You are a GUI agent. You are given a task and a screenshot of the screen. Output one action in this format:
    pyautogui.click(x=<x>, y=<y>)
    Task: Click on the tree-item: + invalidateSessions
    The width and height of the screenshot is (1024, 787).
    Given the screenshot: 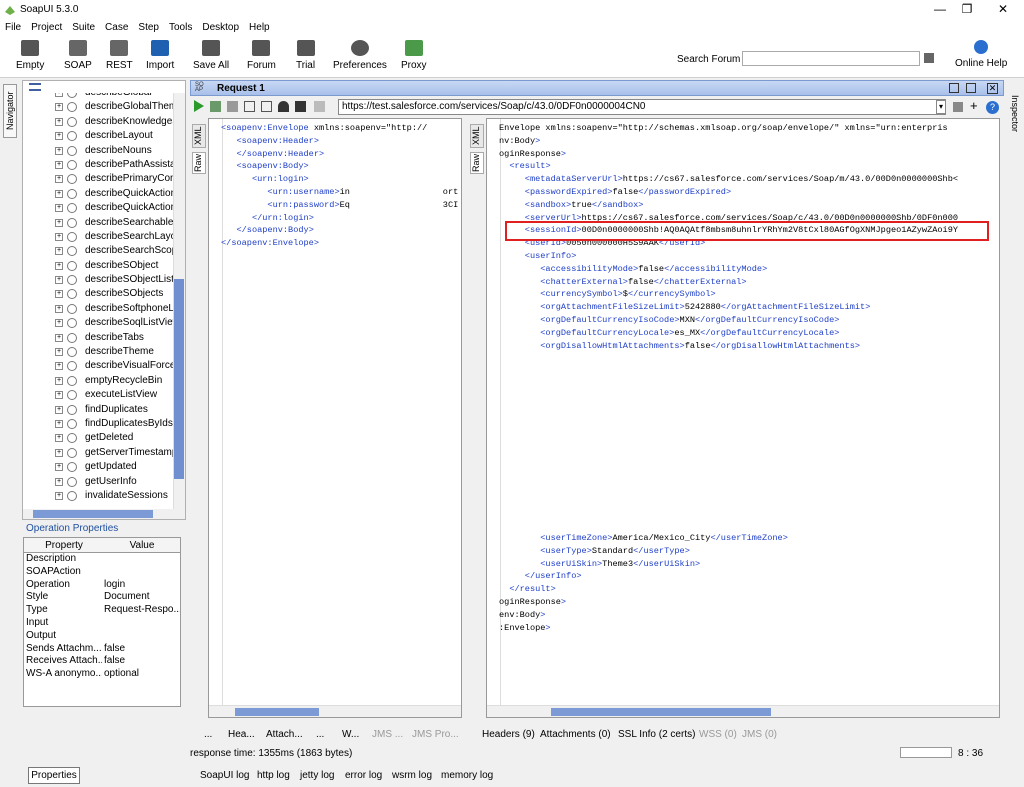 What is the action you would take?
    pyautogui.click(x=98, y=496)
    